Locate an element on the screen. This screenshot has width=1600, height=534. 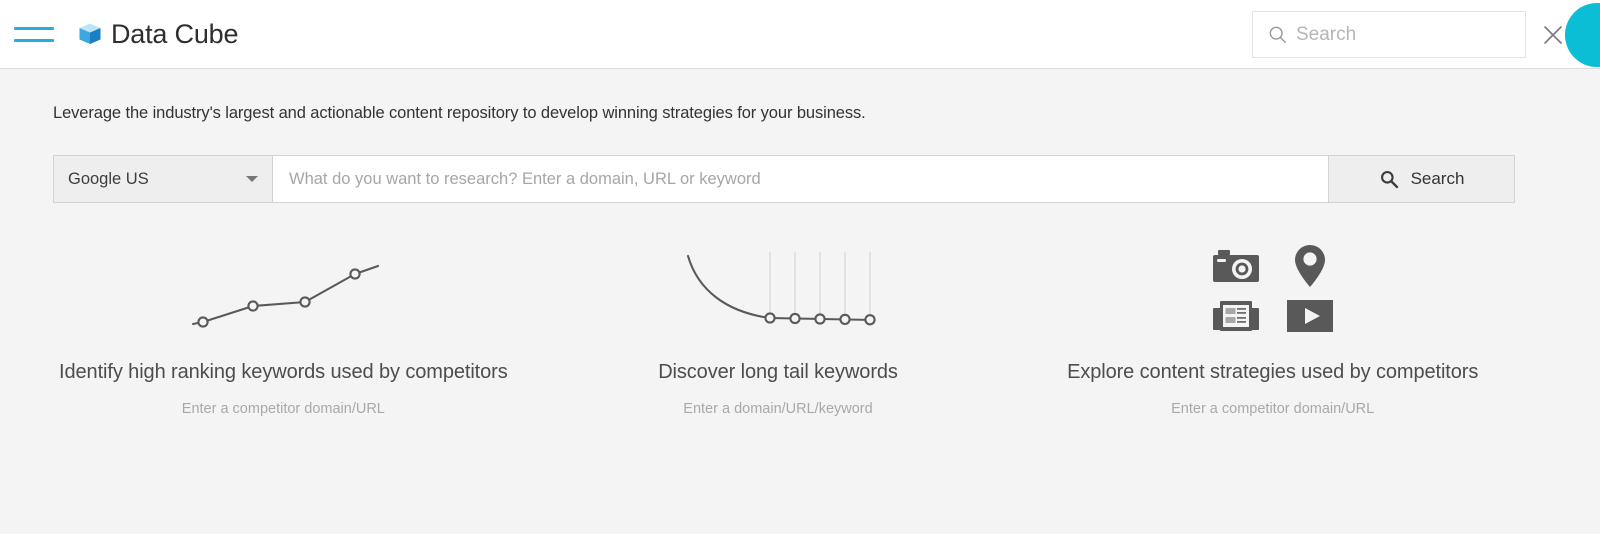
brand-logo: Data Cube is located at coordinates (157, 34).